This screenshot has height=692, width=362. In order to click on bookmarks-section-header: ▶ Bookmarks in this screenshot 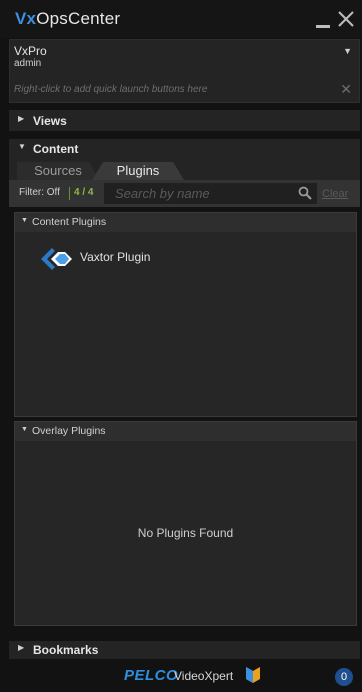, I will do `click(184, 650)`.